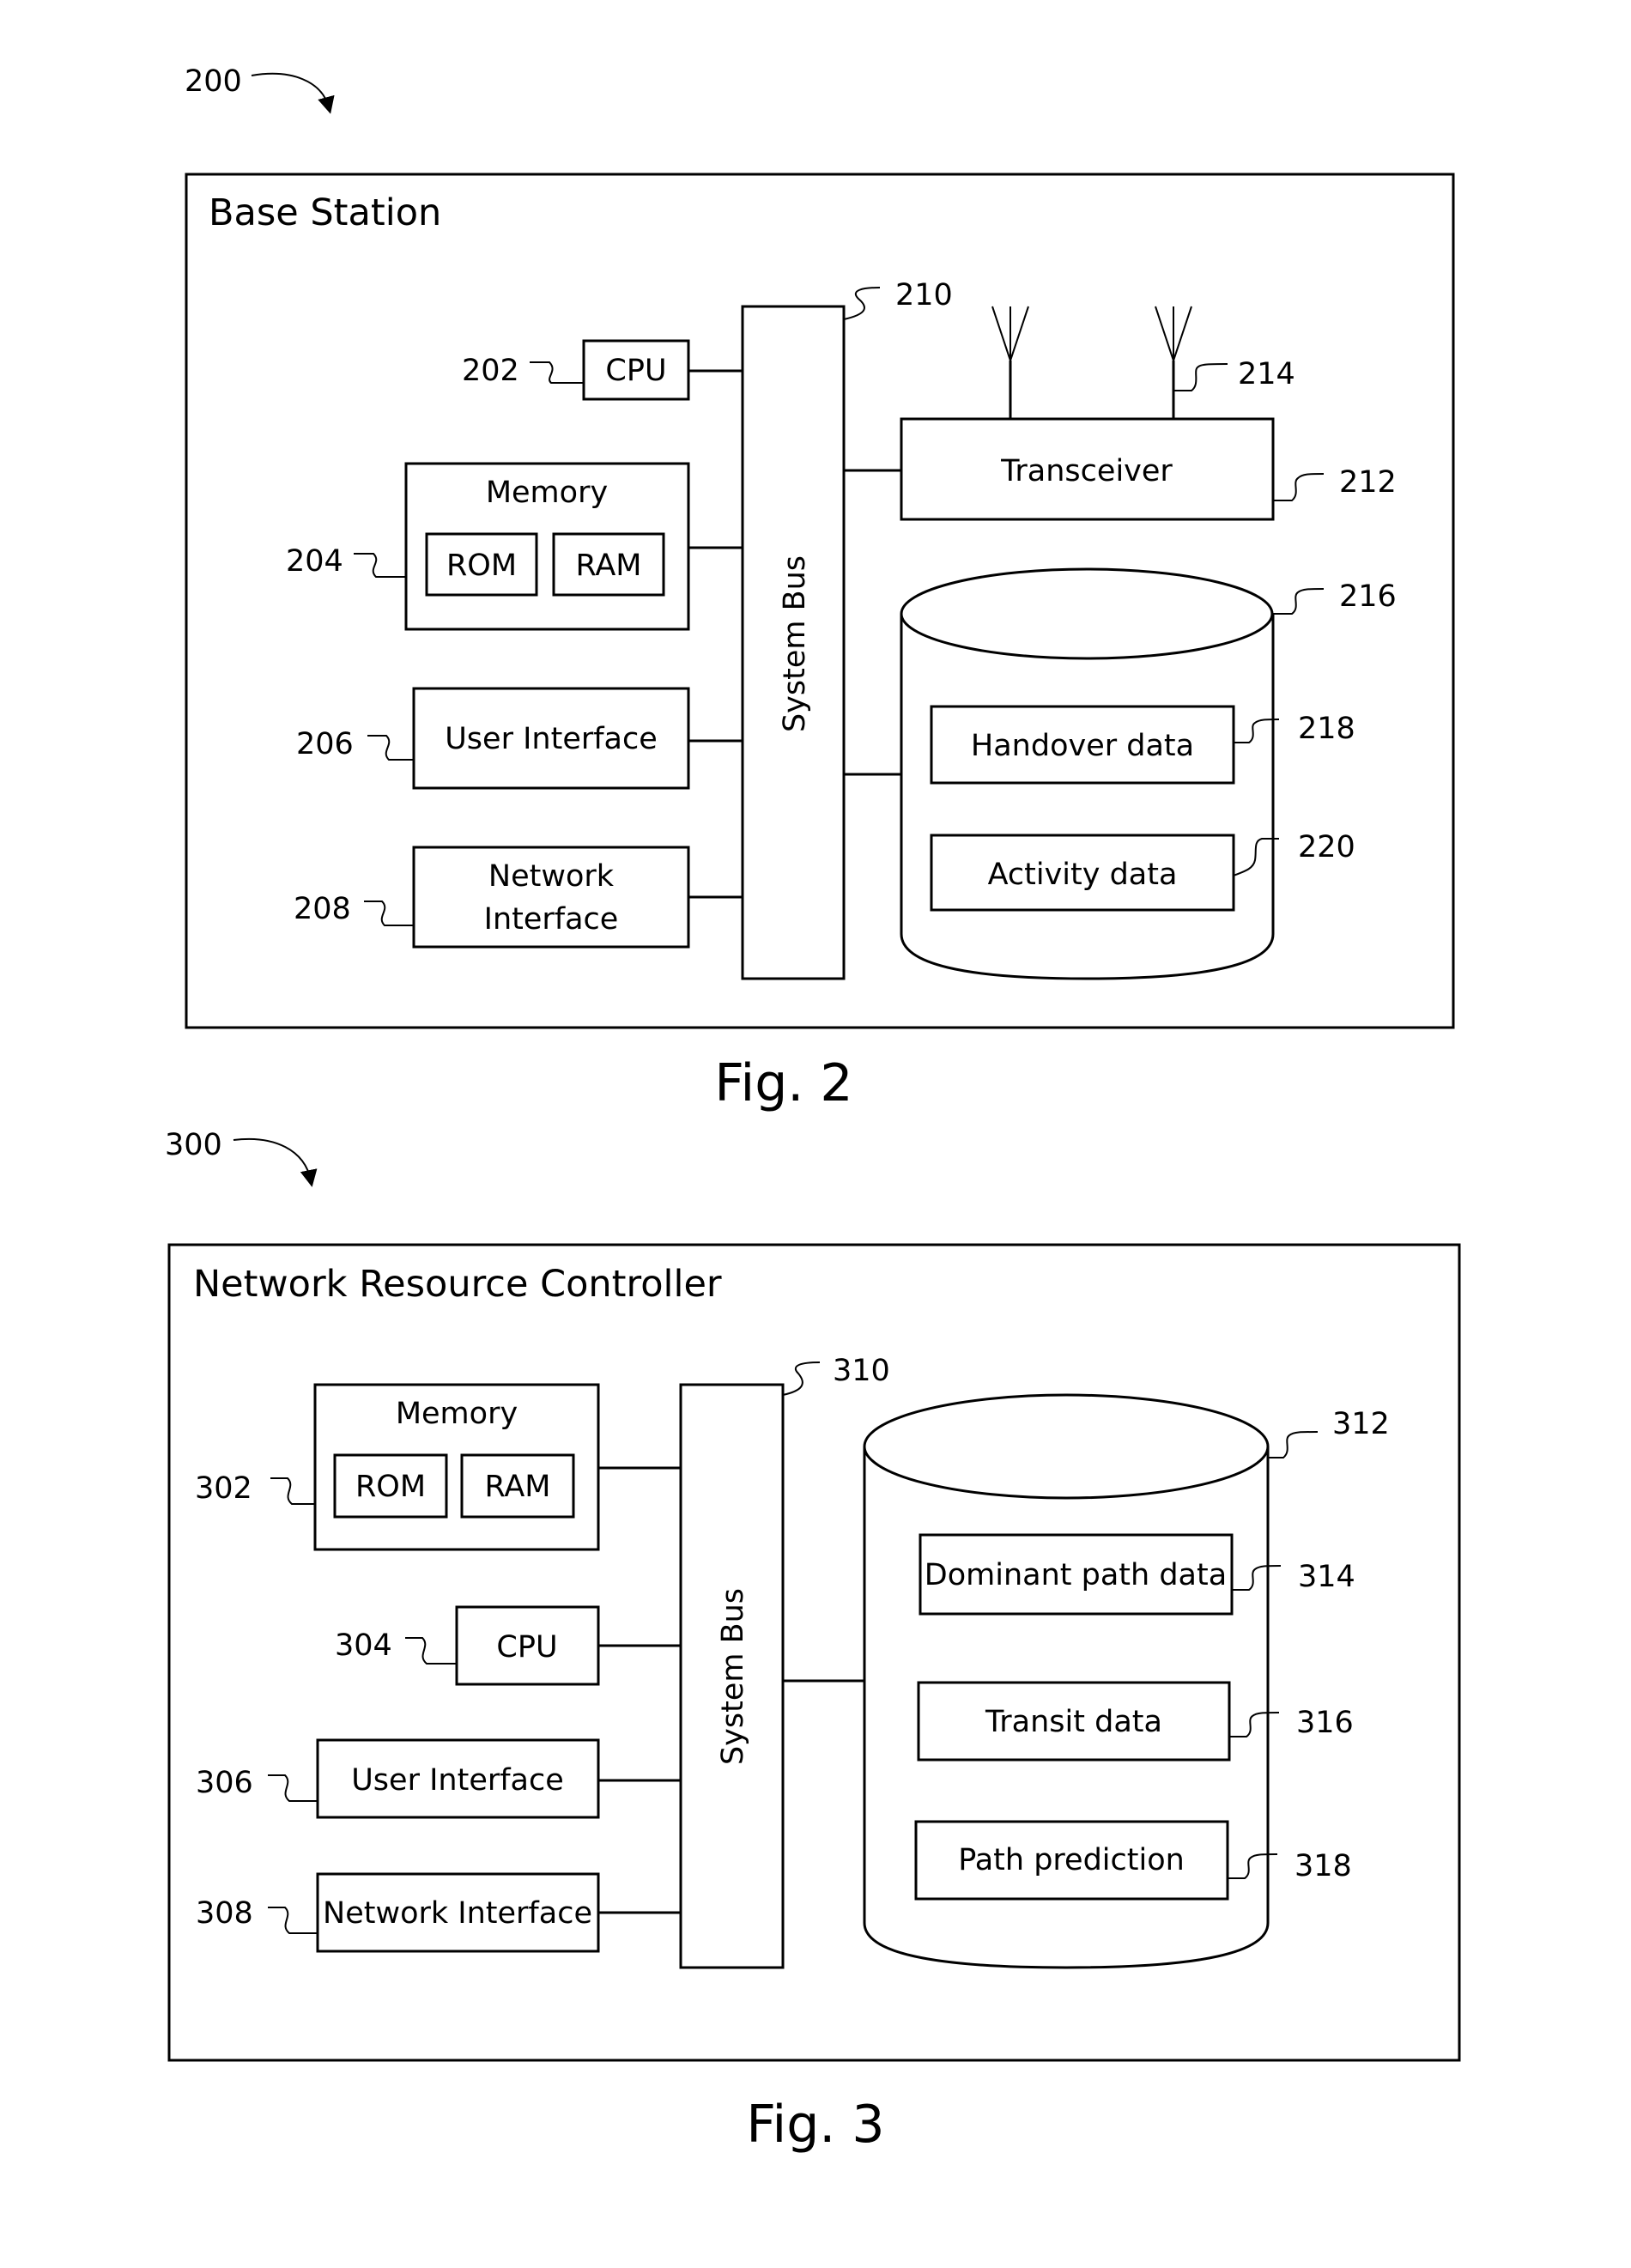  I want to click on fig2-system-bus-label: System Bus, so click(795, 643).